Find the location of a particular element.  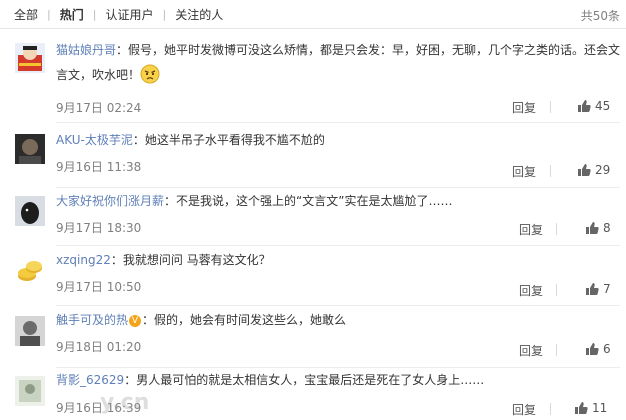

like-button: 6 is located at coordinates (598, 349).